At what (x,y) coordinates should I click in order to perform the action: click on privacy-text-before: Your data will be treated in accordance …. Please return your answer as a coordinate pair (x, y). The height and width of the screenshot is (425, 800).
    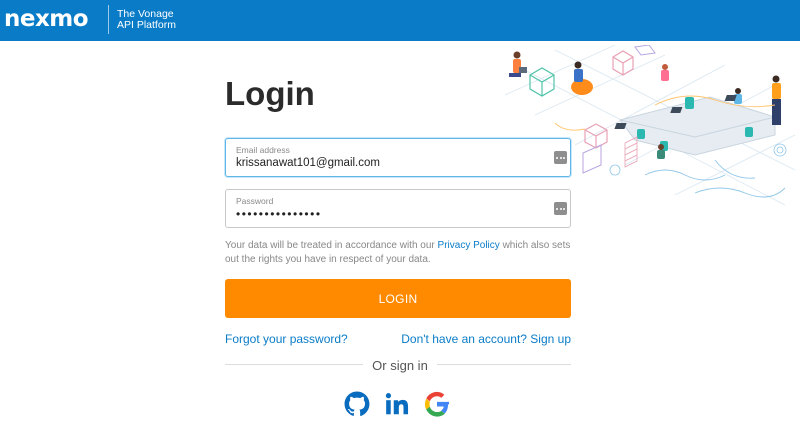
    Looking at the image, I should click on (331, 245).